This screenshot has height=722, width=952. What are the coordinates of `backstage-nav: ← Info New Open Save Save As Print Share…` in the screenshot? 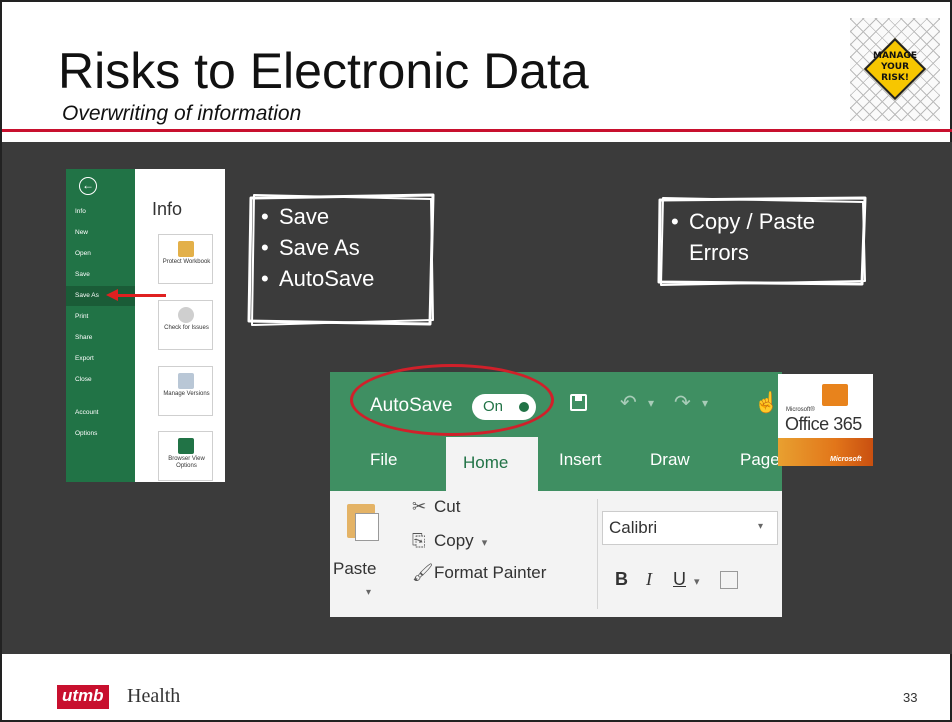 It's located at (100, 325).